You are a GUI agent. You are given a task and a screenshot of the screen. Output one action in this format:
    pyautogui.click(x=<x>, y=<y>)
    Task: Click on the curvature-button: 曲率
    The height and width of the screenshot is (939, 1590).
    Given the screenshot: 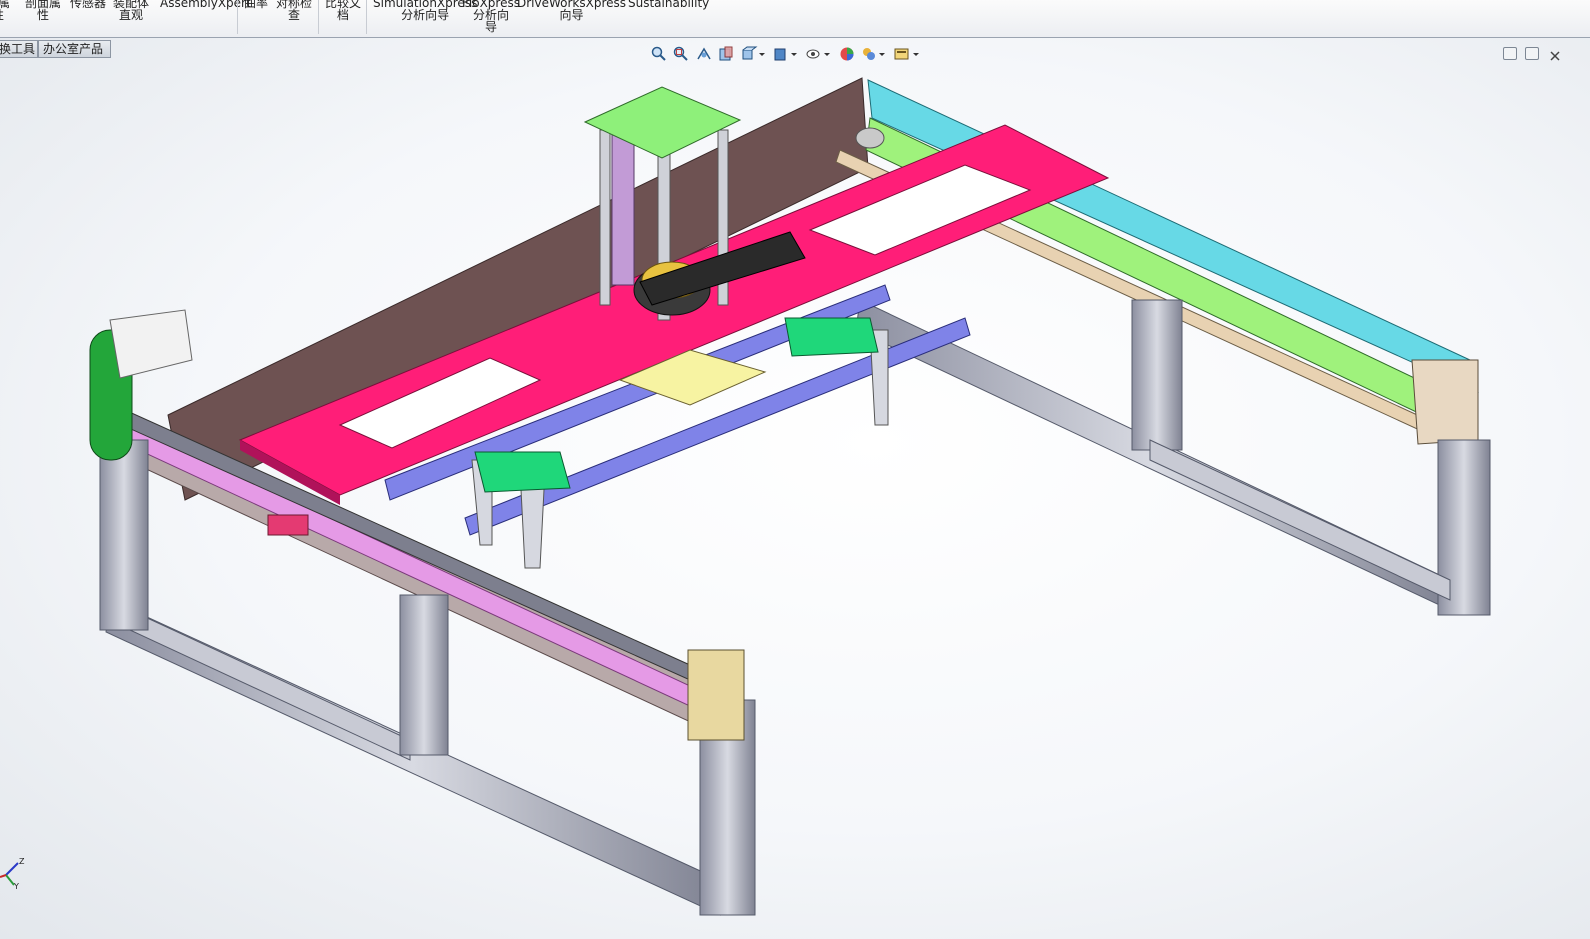 What is the action you would take?
    pyautogui.click(x=256, y=4)
    